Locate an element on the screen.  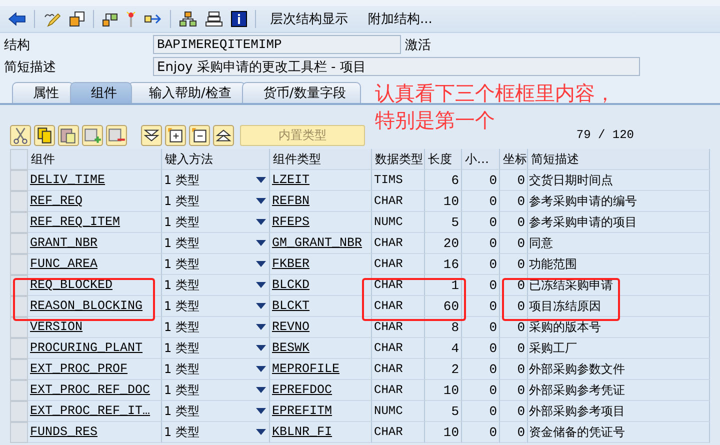
insert-field-icon is located at coordinates (175, 135).